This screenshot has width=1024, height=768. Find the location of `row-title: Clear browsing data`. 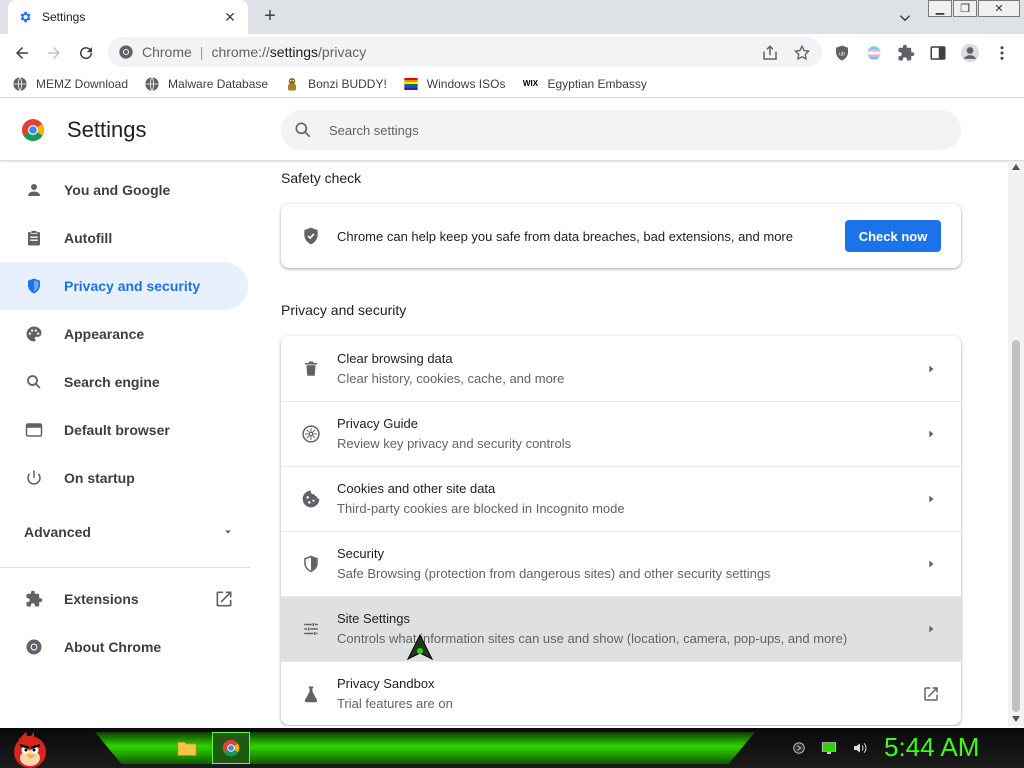

row-title: Clear browsing data is located at coordinates (395, 358).